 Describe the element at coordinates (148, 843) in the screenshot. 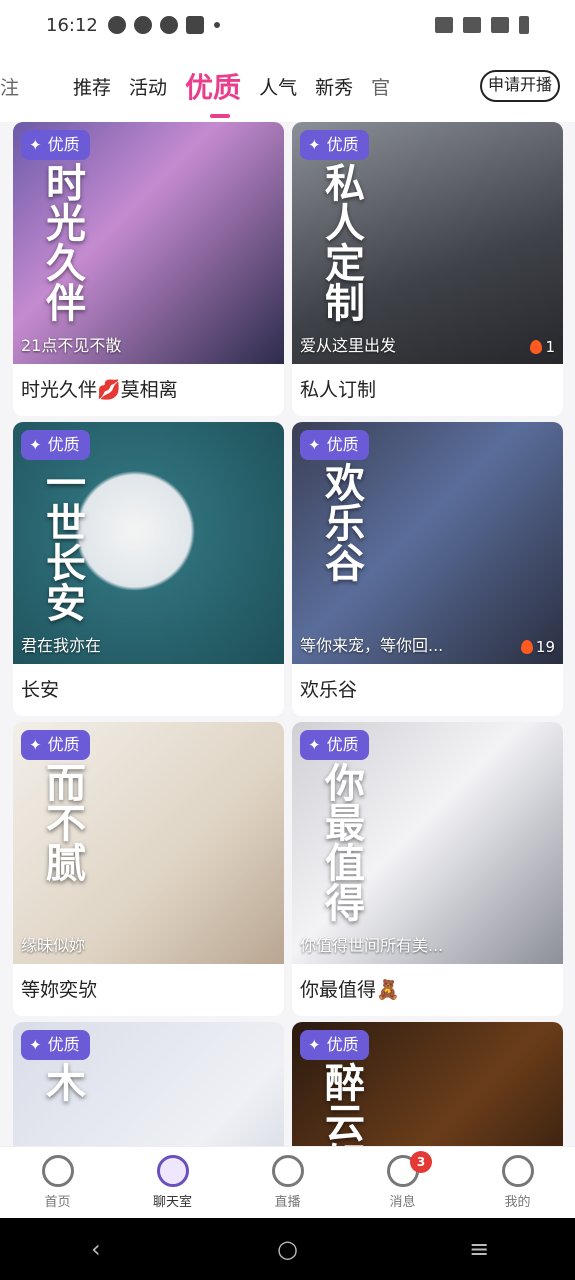

I see `room-cover-image: 而不腻 ✦ 优质 缘昧似妳` at that location.